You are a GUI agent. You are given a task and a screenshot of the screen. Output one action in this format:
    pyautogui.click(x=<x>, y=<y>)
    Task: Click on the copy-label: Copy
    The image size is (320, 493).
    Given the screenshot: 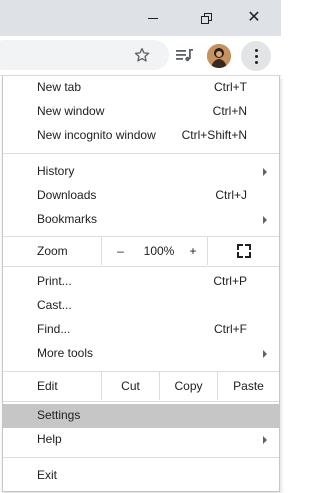 What is the action you would take?
    pyautogui.click(x=188, y=386)
    